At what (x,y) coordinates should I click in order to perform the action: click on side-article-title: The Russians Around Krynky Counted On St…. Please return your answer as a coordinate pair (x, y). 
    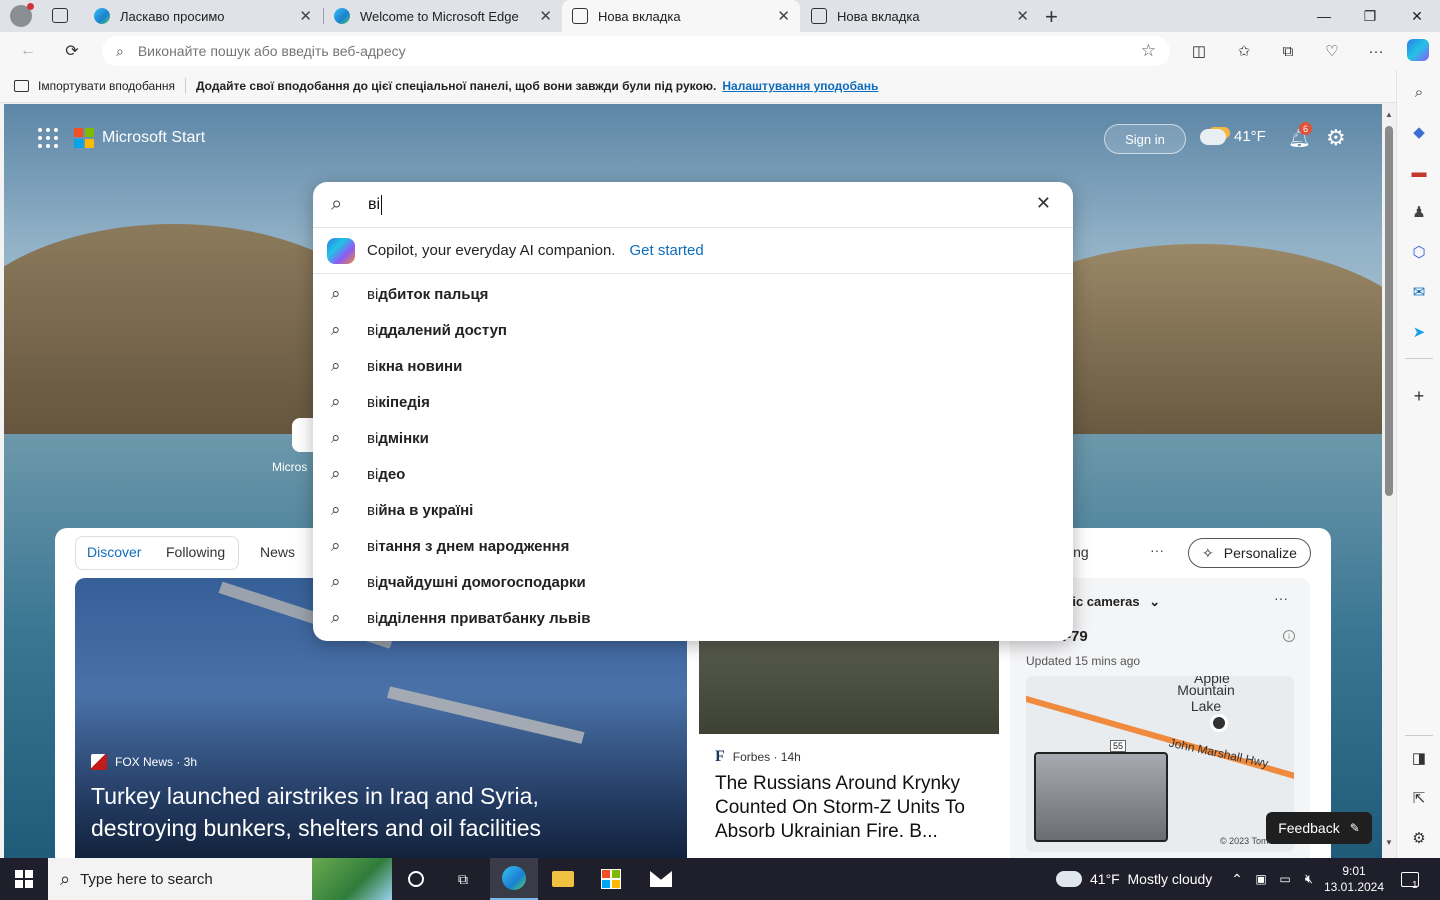
    Looking at the image, I should click on (850, 808).